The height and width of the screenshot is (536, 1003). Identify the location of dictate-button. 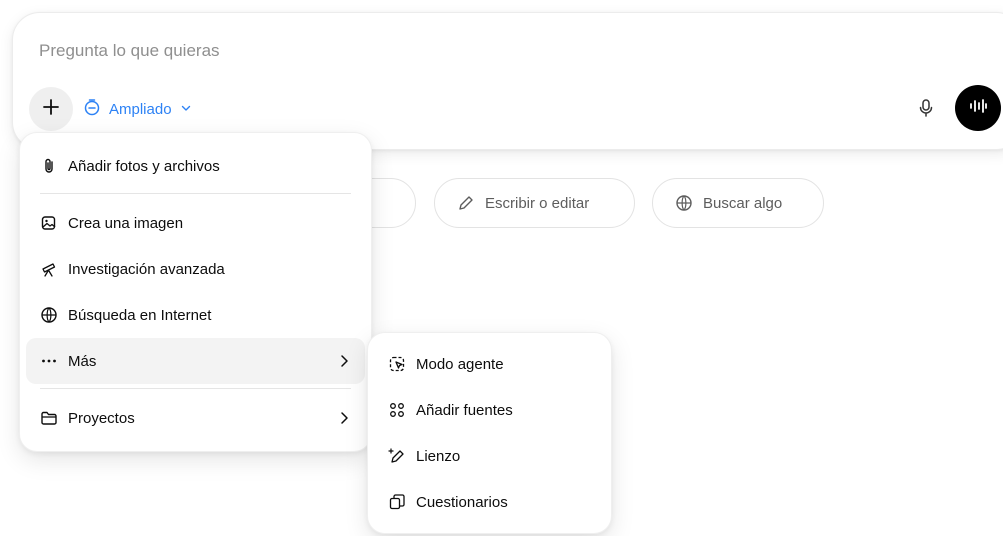
(926, 110).